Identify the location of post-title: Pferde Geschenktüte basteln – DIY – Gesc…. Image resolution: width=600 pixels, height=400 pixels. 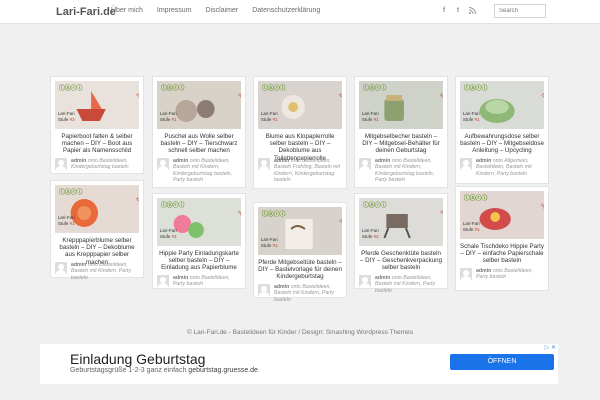
(401, 261).